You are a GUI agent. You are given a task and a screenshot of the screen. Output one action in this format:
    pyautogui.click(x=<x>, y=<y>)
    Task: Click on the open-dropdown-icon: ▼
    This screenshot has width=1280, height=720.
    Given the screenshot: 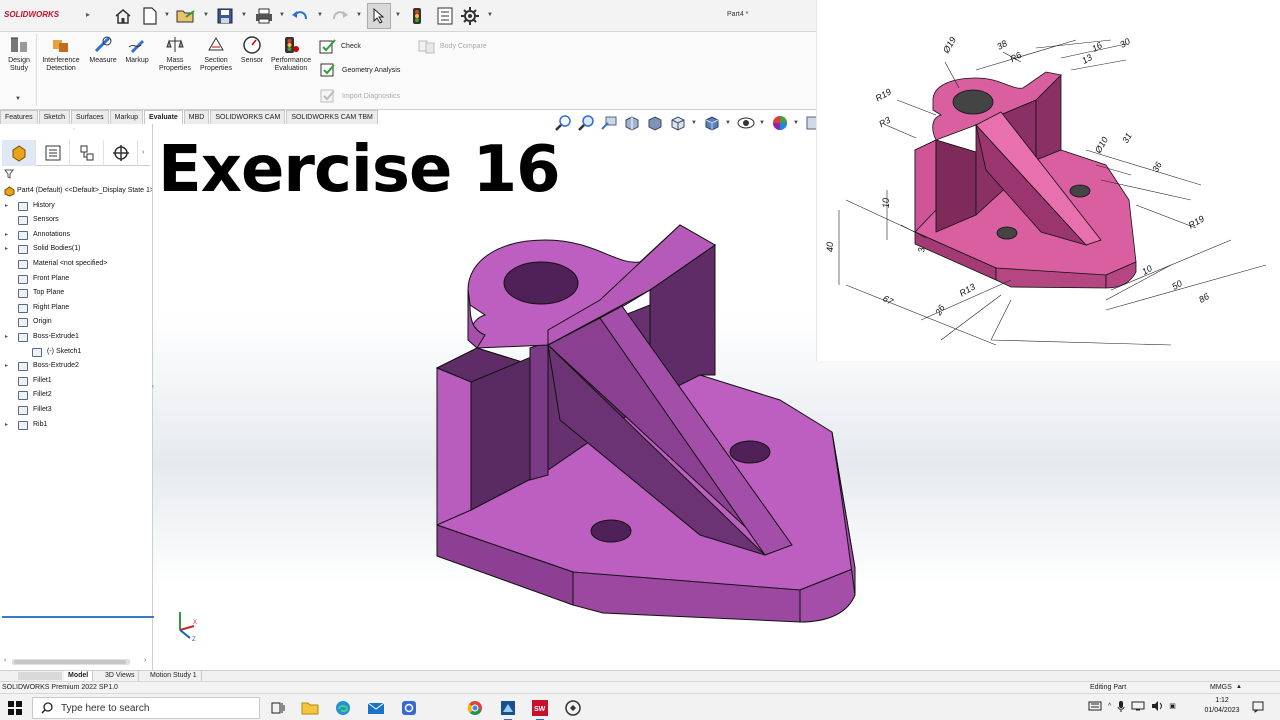 What is the action you would take?
    pyautogui.click(x=206, y=15)
    